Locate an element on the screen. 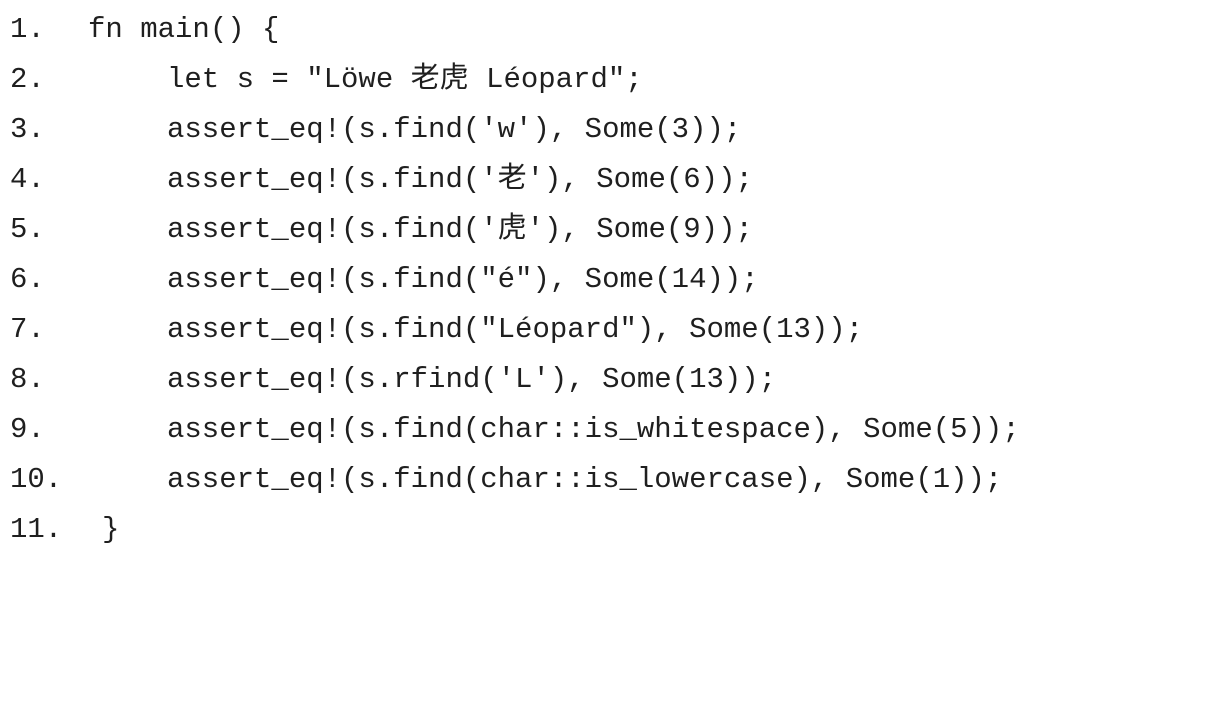 The height and width of the screenshot is (705, 1217). code-line-6: 6. assert_eq!(s.find("é"), Some(14)); is located at coordinates (612, 280).